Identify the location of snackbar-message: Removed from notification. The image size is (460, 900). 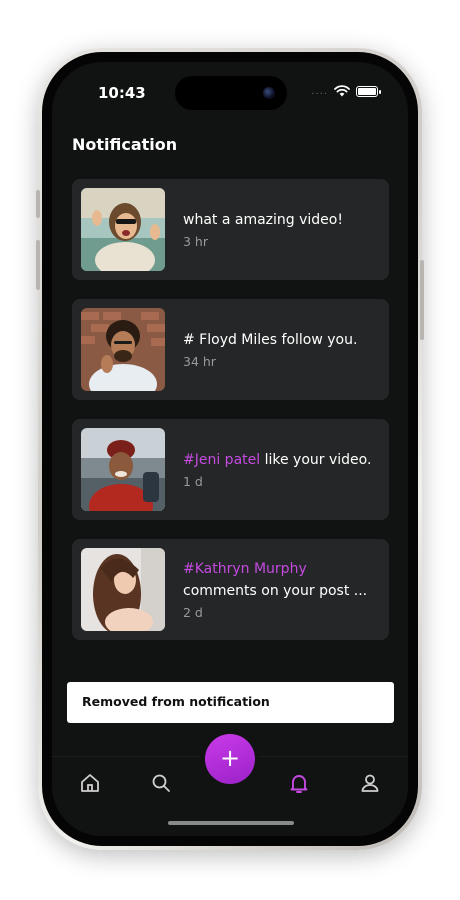
(176, 701).